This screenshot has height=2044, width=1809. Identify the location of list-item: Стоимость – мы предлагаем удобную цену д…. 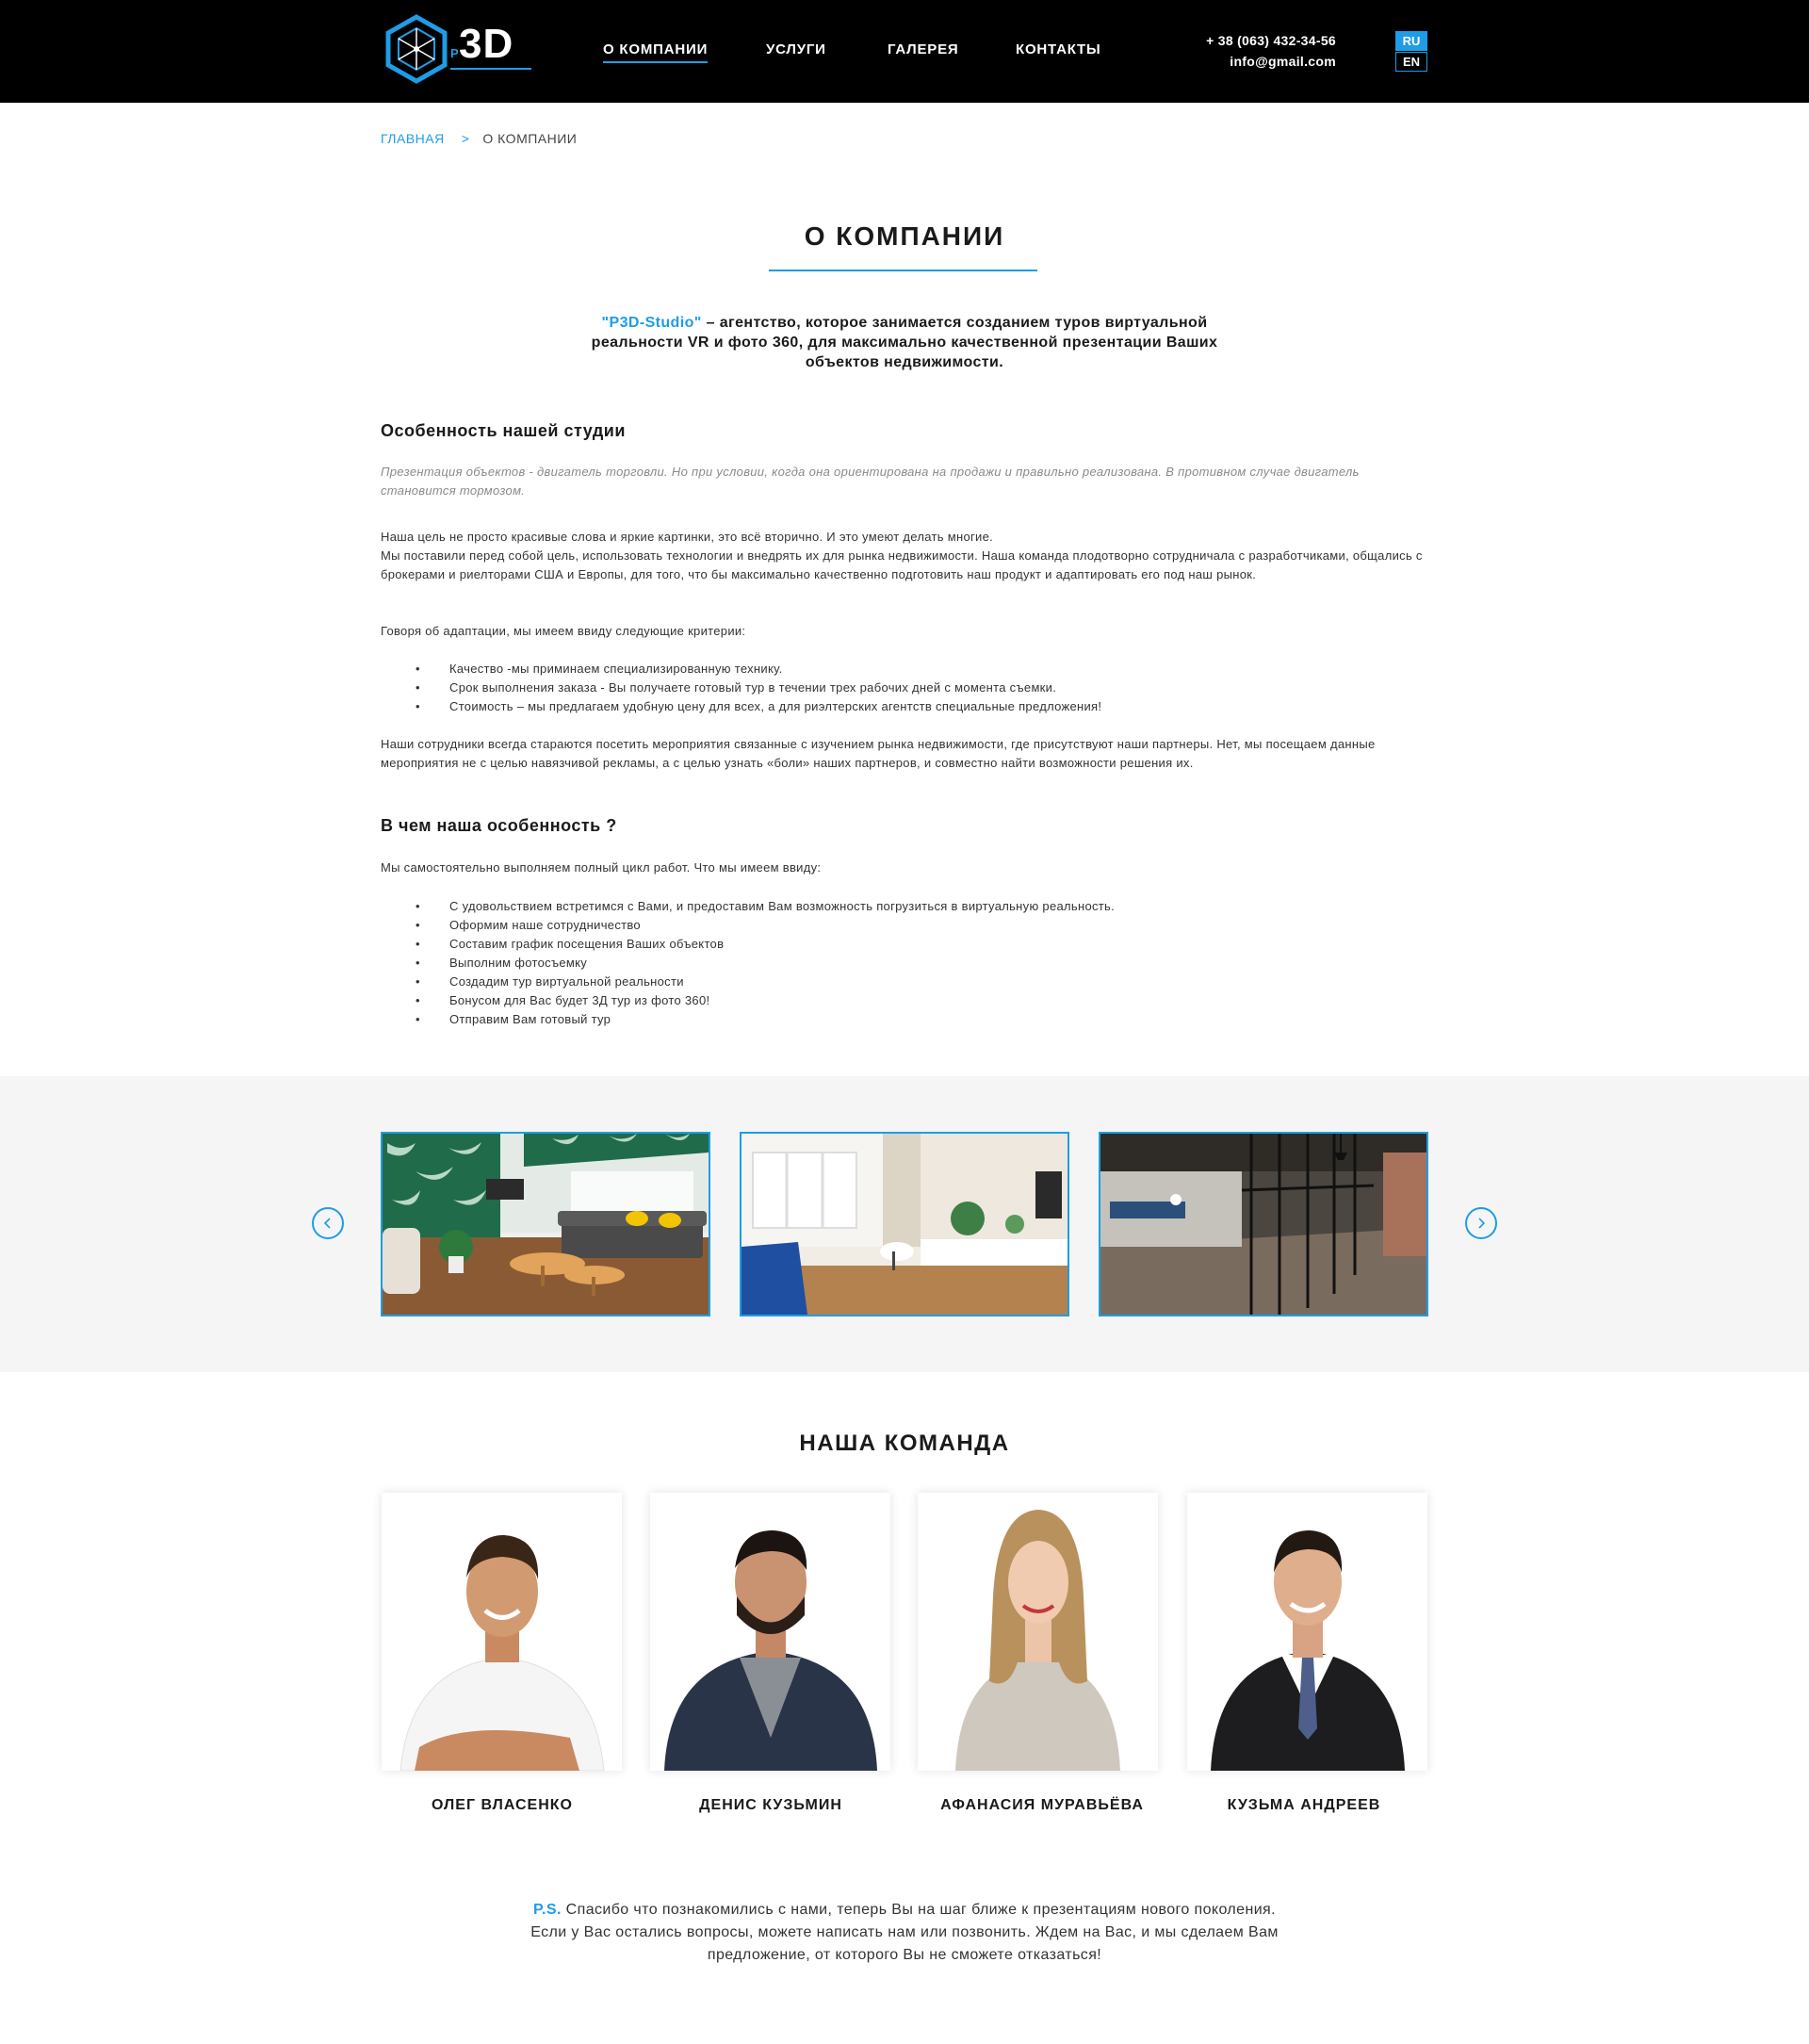
(904, 707).